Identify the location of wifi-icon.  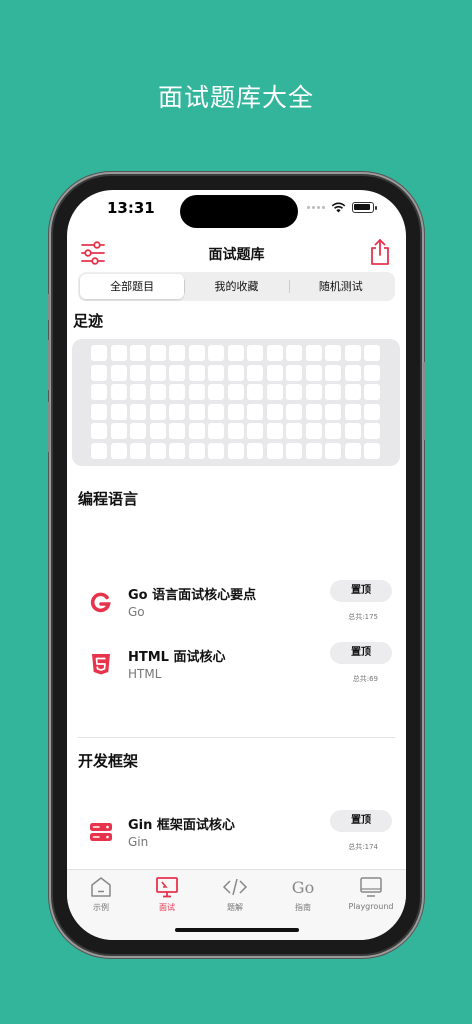
(338, 207).